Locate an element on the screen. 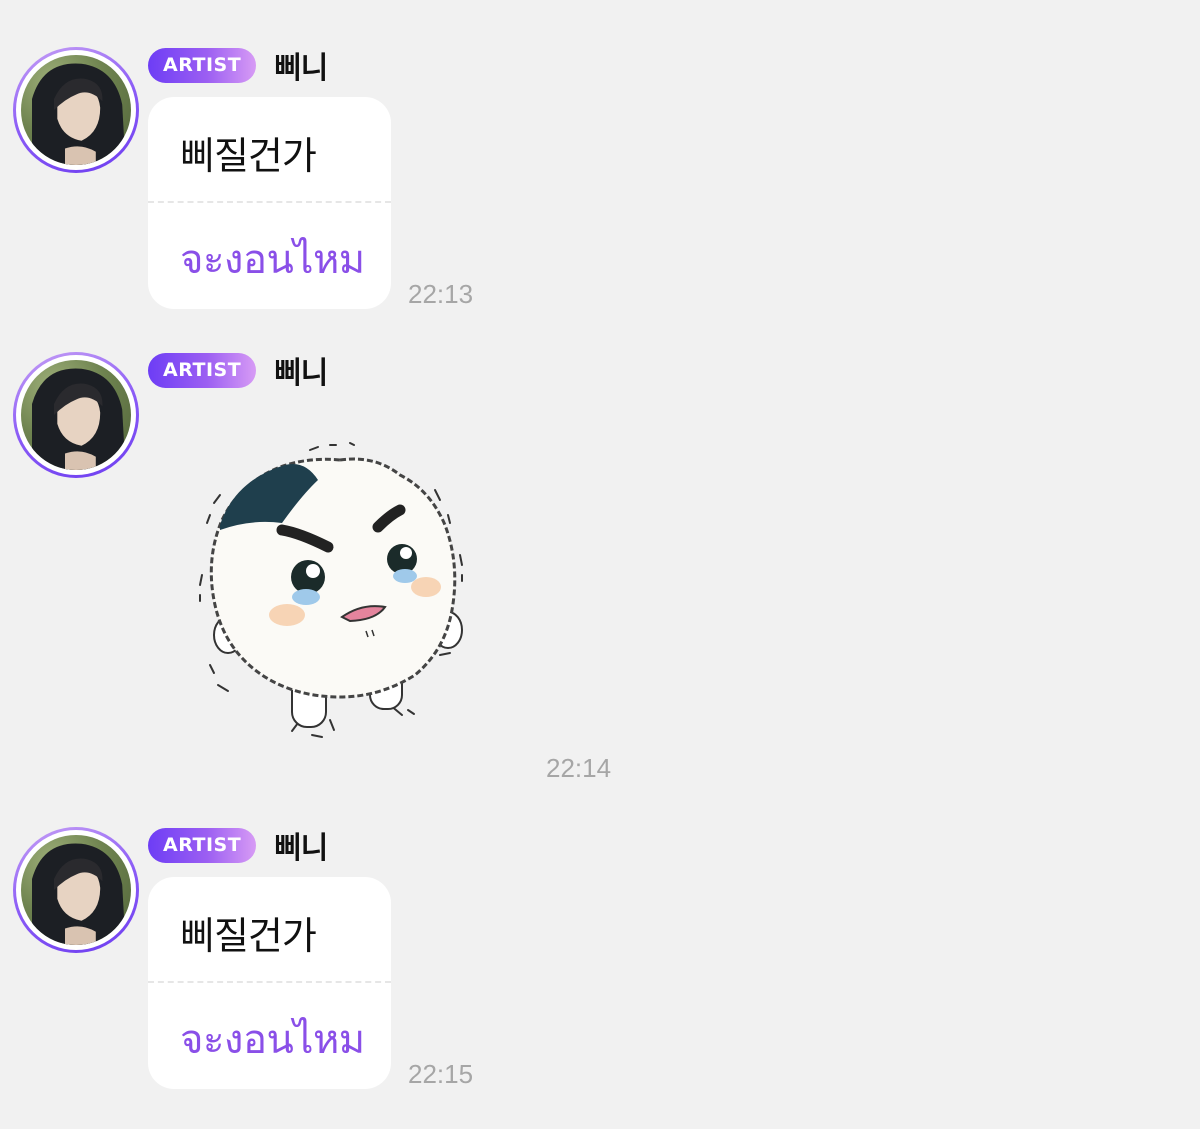  message-text: 삐질건가 is located at coordinates (248, 936).